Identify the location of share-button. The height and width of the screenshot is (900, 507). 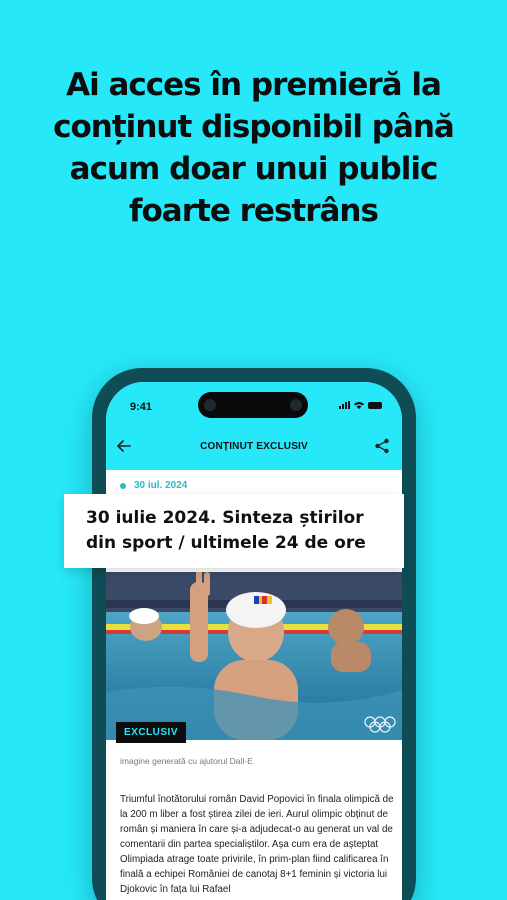
(382, 448).